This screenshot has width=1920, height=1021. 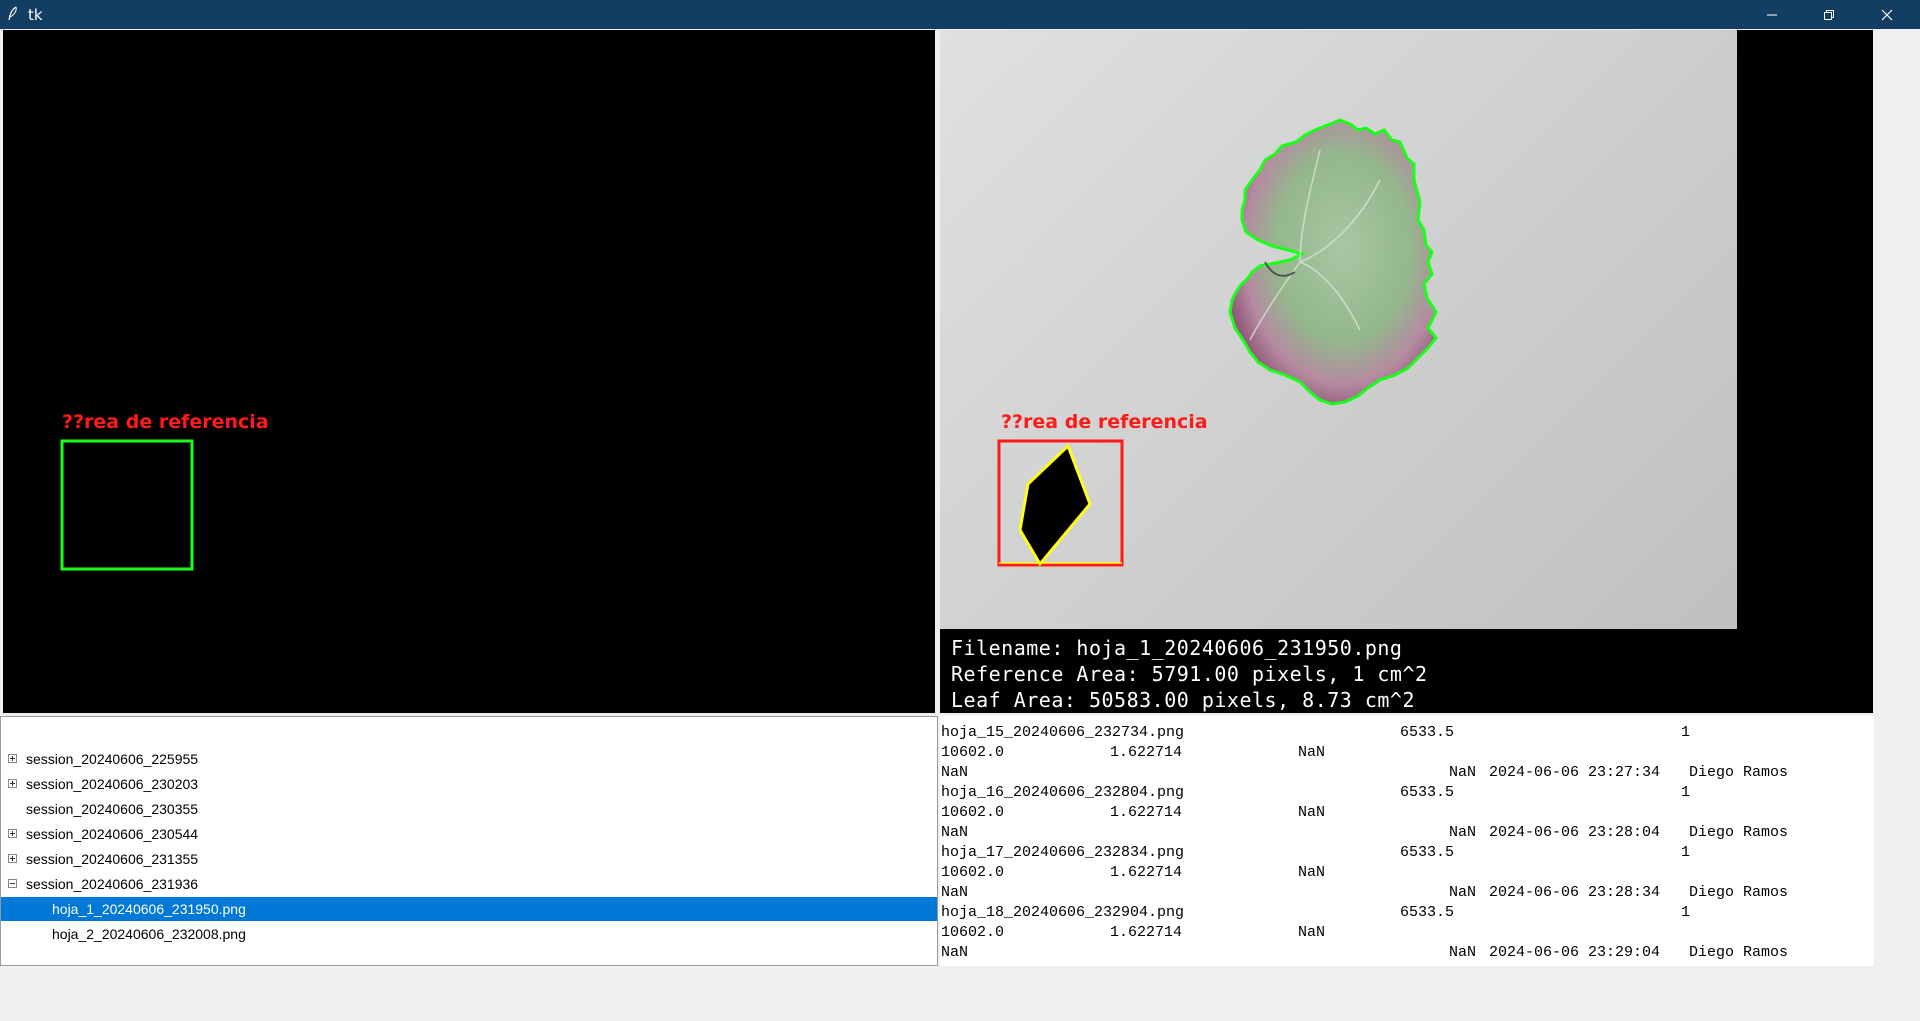 I want to click on tree-item-file: hoja_2_20240606_232008.png, so click(x=469, y=934).